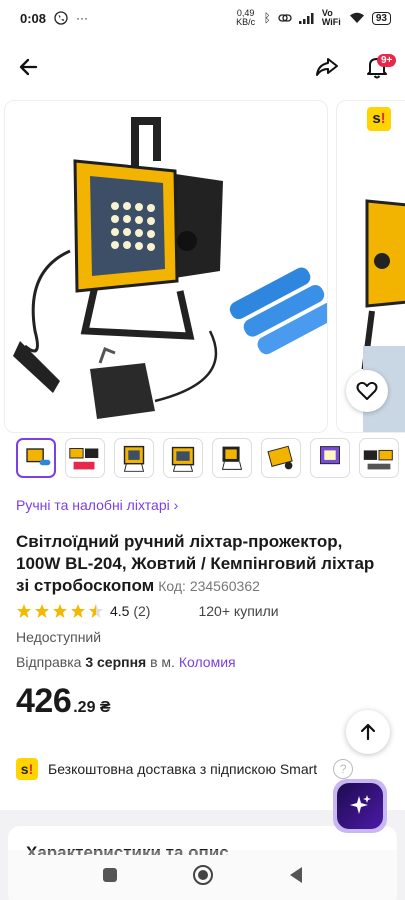 This screenshot has width=405, height=900. What do you see at coordinates (238, 611) in the screenshot?
I see `purchase-count: 120+ купили` at bounding box center [238, 611].